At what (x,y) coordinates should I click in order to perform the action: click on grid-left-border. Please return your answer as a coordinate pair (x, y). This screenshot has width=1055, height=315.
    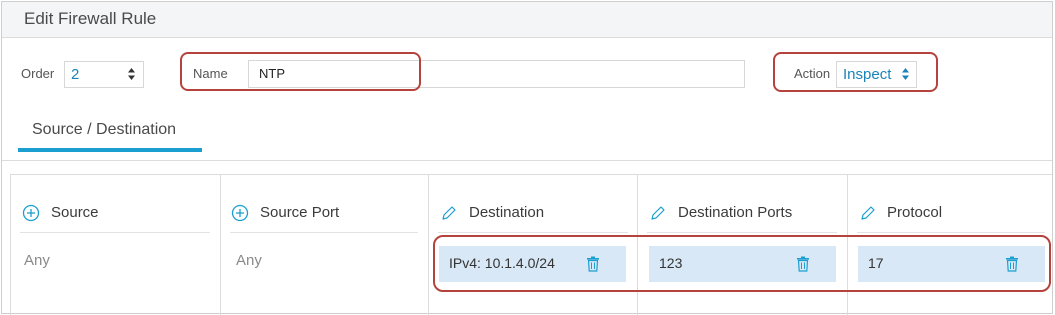
    Looking at the image, I should click on (10, 245).